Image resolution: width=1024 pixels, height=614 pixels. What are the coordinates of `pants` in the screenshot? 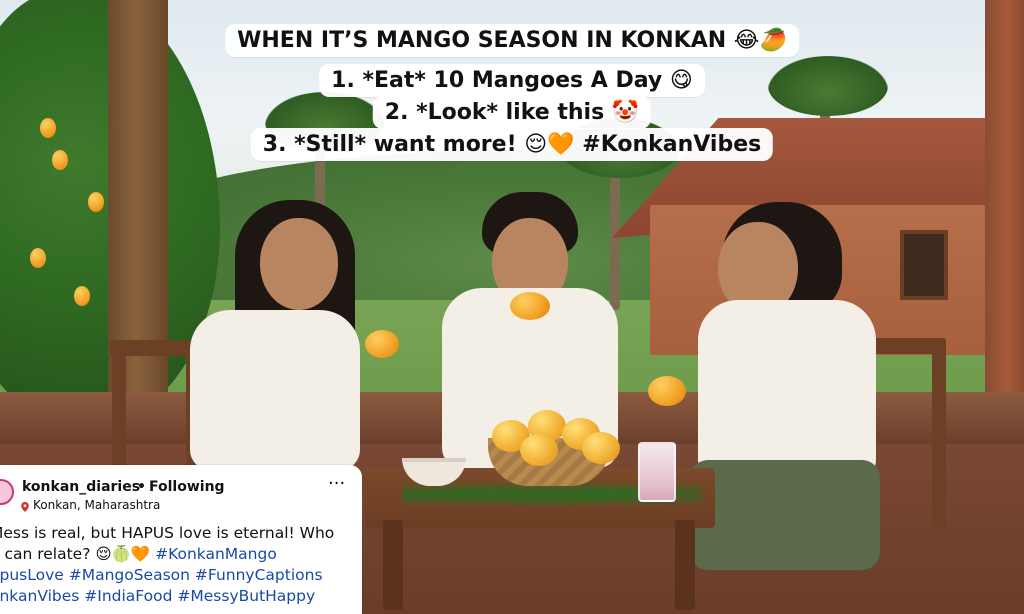 It's located at (785, 515).